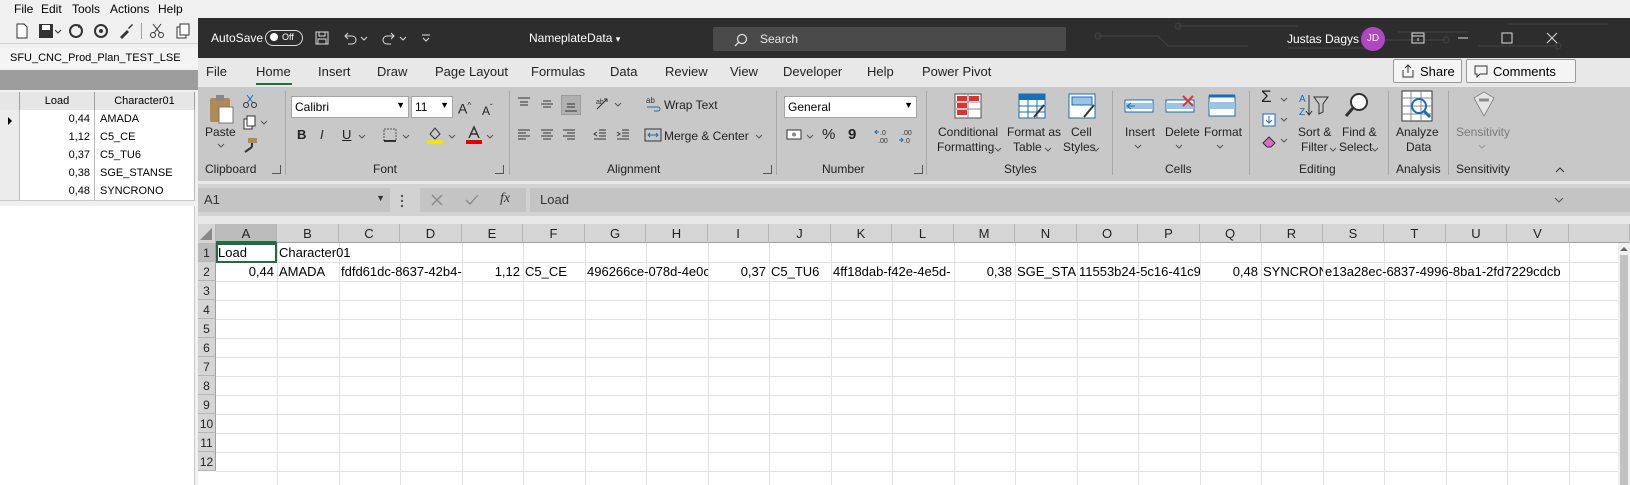  Describe the element at coordinates (1415, 233) in the screenshot. I see `column-header-t: T` at that location.